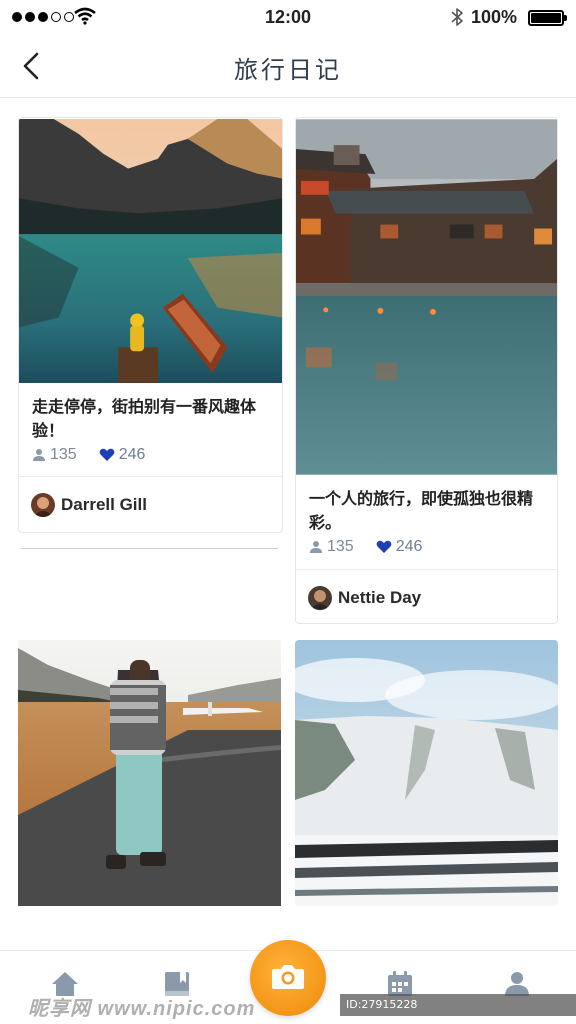 The width and height of the screenshot is (576, 1024). I want to click on post-caption: 走走停停，街拍别有一番风趣体验！, so click(144, 419).